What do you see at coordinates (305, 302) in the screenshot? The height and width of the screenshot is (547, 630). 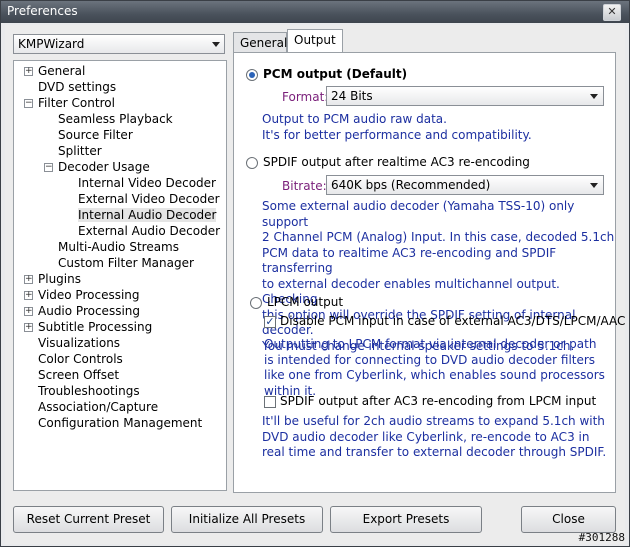 I see `lpcm-output-label: LPCM output` at bounding box center [305, 302].